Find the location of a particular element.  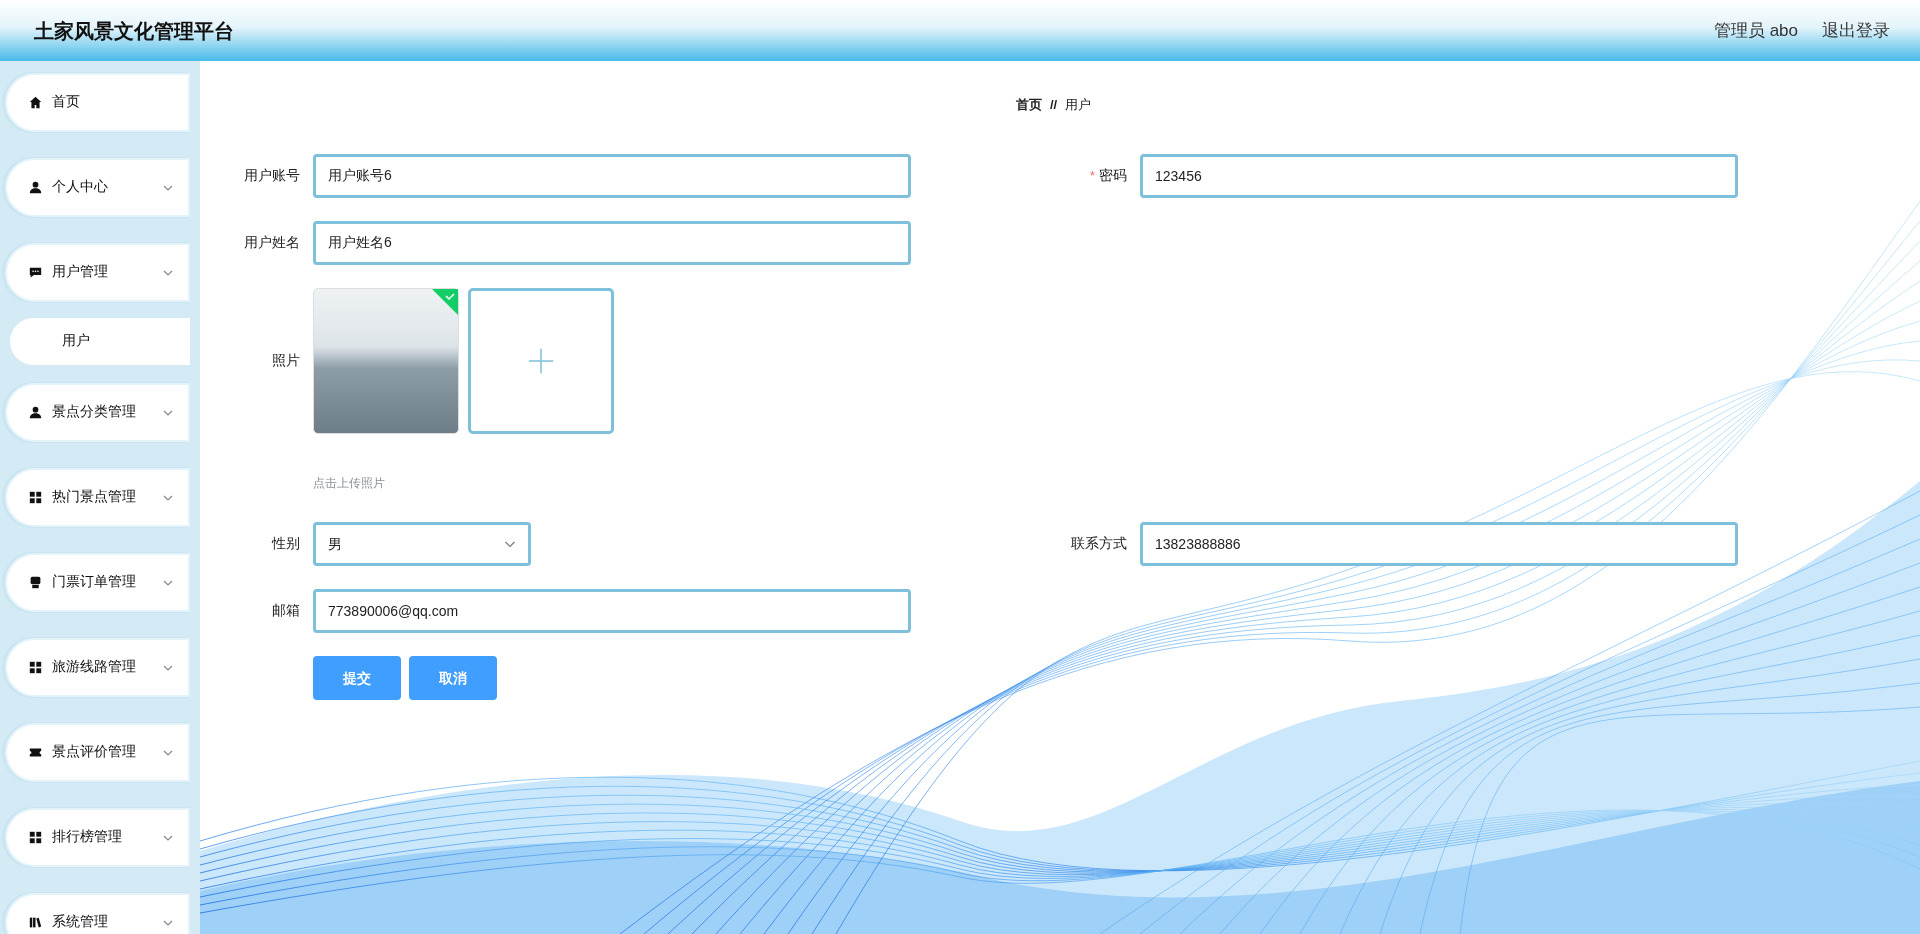

menu-label: 景点分类管理 is located at coordinates (94, 412).